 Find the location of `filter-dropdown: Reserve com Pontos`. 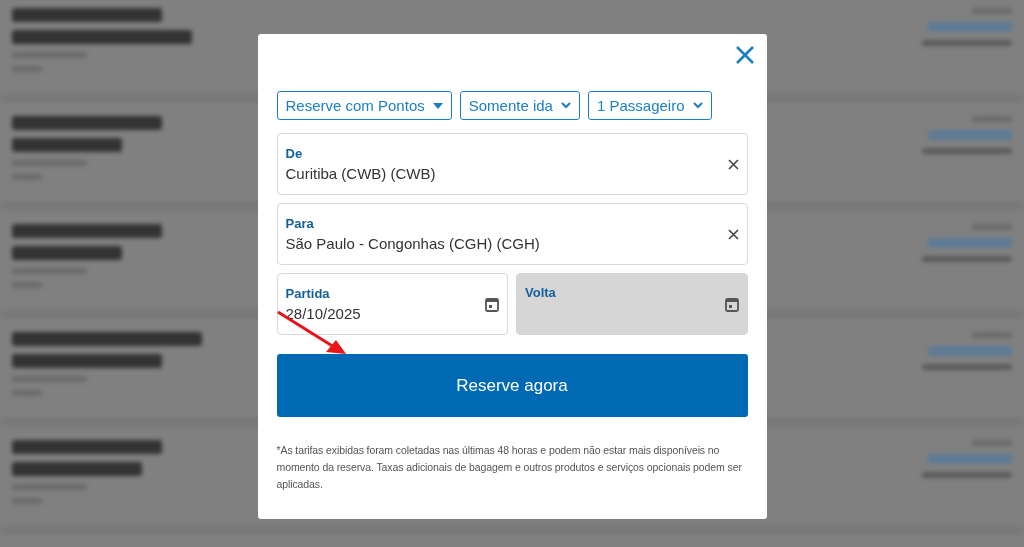

filter-dropdown: Reserve com Pontos is located at coordinates (364, 105).